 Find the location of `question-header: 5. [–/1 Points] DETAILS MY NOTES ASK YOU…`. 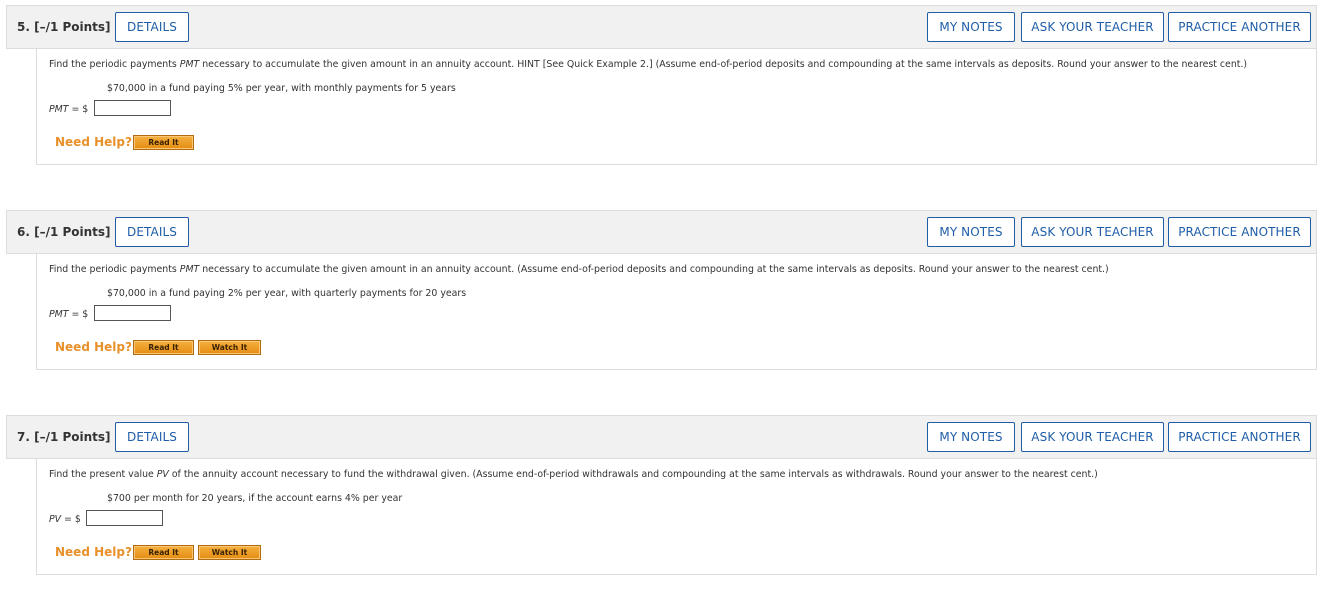

question-header: 5. [–/1 Points] DETAILS MY NOTES ASK YOU… is located at coordinates (661, 27).